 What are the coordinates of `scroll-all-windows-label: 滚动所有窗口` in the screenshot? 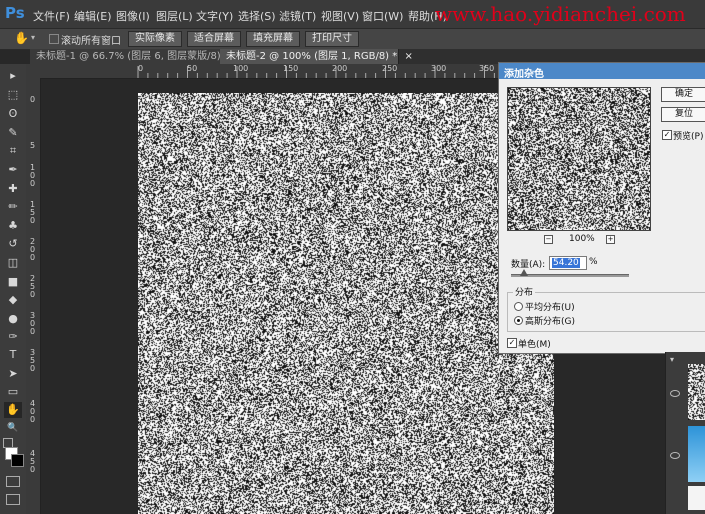 It's located at (91, 39).